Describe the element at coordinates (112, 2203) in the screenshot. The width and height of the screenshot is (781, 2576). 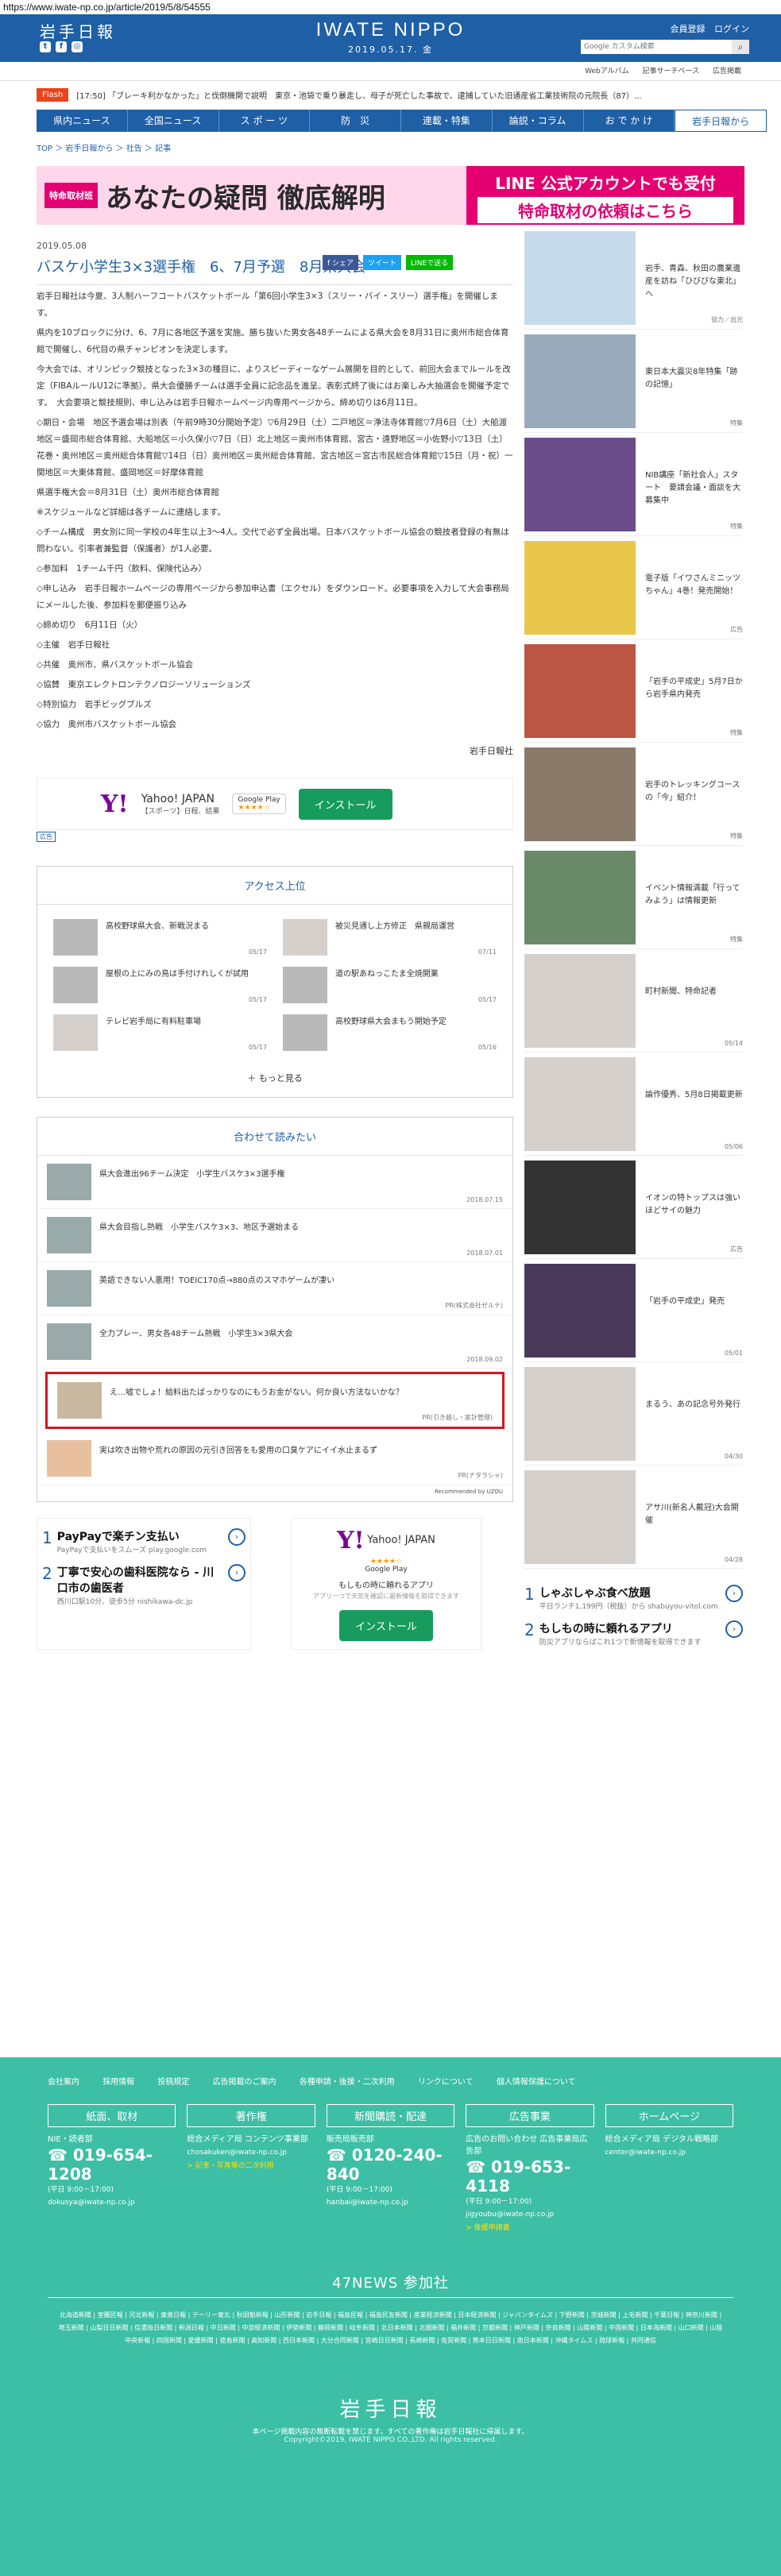
I see `email-link: dokusya@iwate-np.co.jp` at that location.